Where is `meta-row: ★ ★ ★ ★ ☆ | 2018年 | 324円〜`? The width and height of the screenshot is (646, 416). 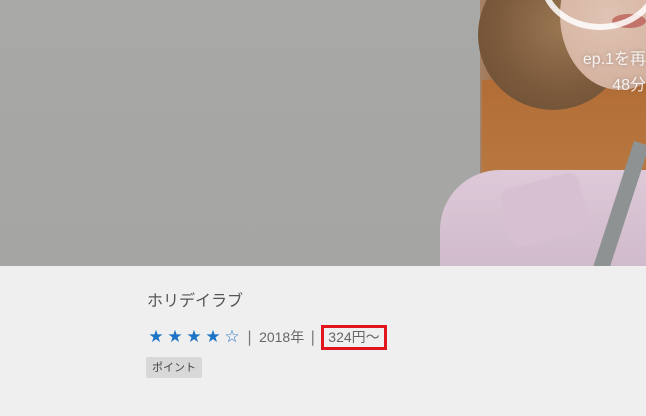
meta-row: ★ ★ ★ ★ ☆ | 2018年 | 324円〜 is located at coordinates (267, 337).